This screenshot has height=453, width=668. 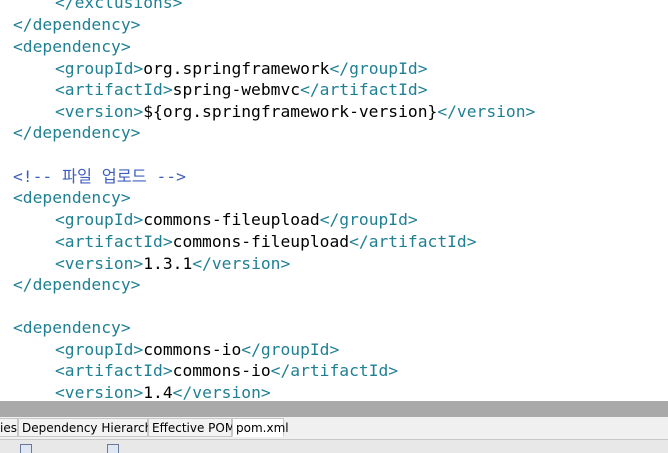 I want to click on code-line: <groupId>commons-io</groupId>, so click(x=197, y=350).